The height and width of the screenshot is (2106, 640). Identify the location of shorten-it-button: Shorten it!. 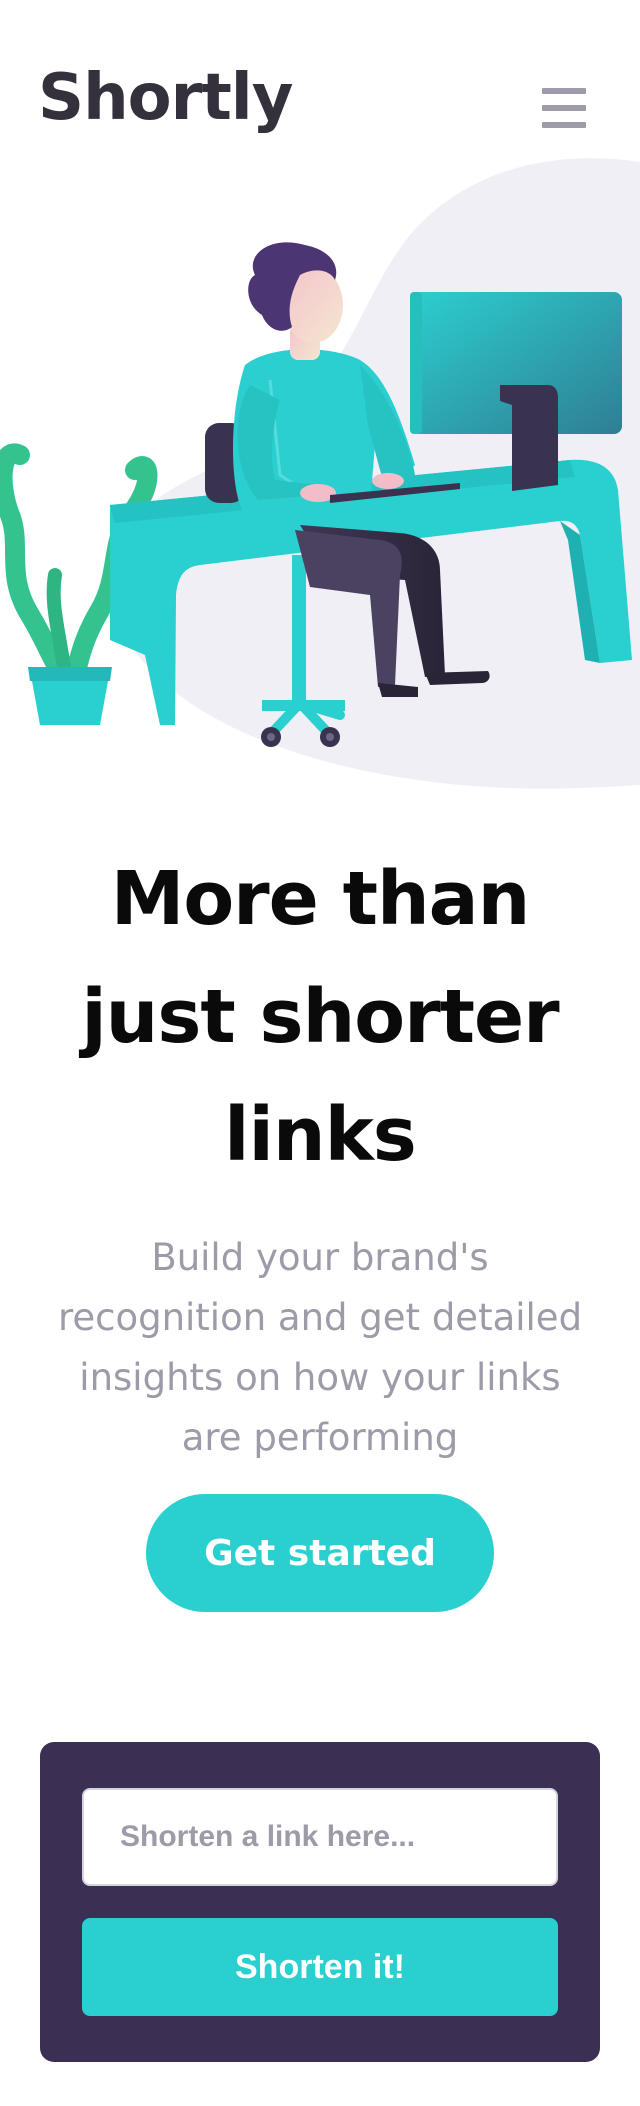
(320, 1967).